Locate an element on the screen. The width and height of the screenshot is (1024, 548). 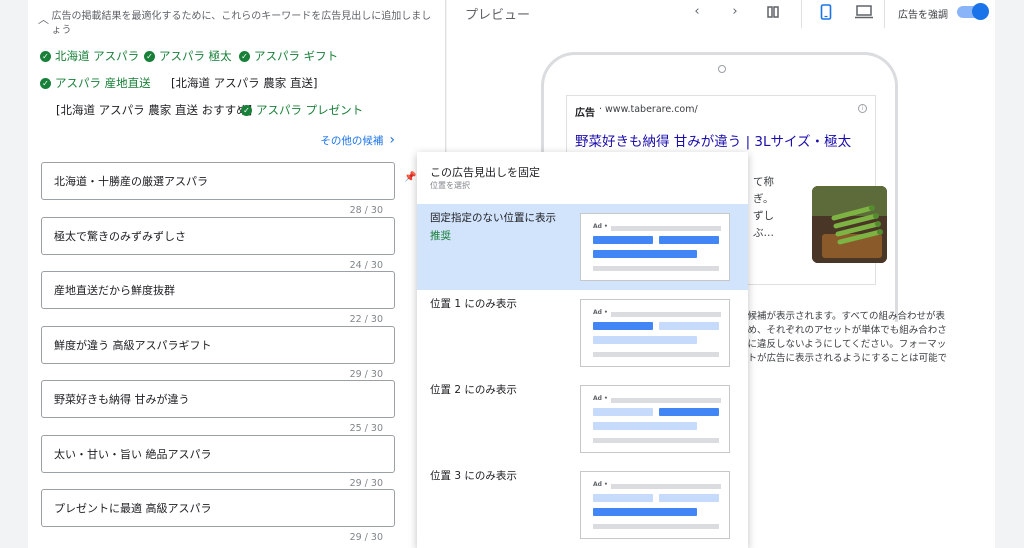
phone-camera is located at coordinates (722, 69).